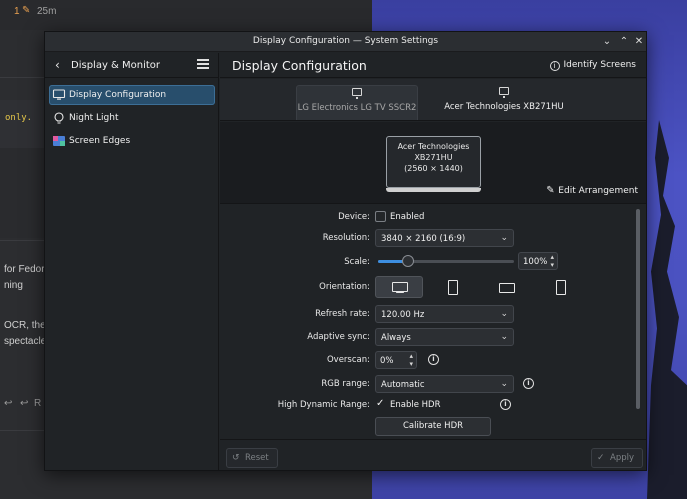  What do you see at coordinates (601, 458) in the screenshot?
I see `checkmark-icon: ✓` at bounding box center [601, 458].